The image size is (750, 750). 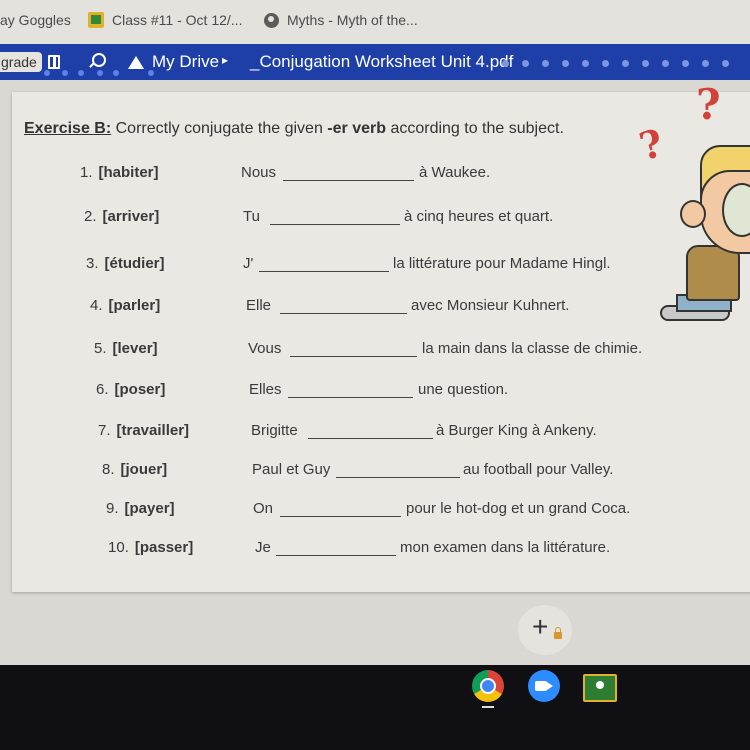 I want to click on touch-dots, so click(x=615, y=63).